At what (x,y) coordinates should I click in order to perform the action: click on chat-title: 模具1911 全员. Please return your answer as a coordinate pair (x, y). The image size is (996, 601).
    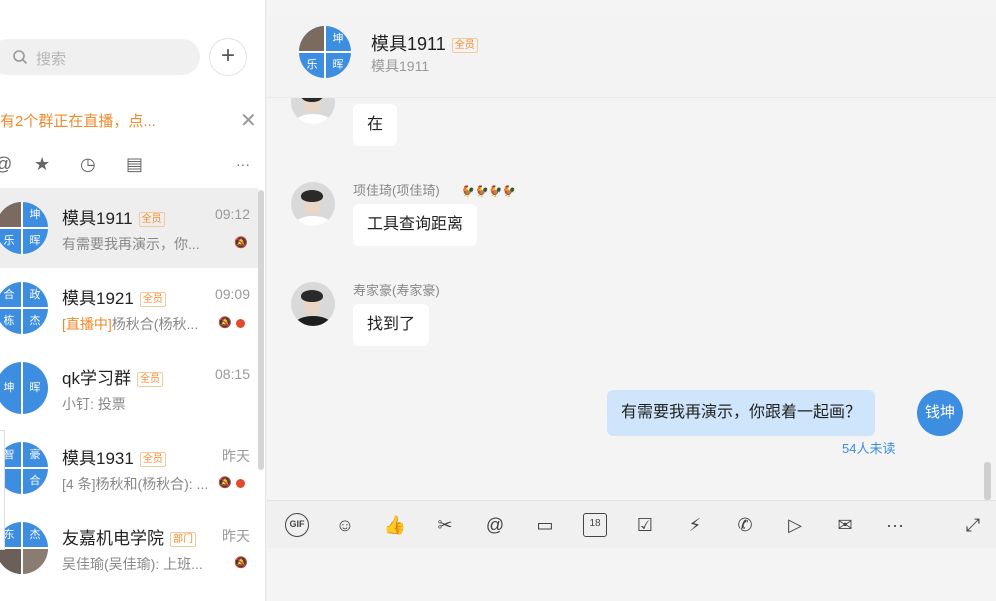
    Looking at the image, I should click on (424, 43).